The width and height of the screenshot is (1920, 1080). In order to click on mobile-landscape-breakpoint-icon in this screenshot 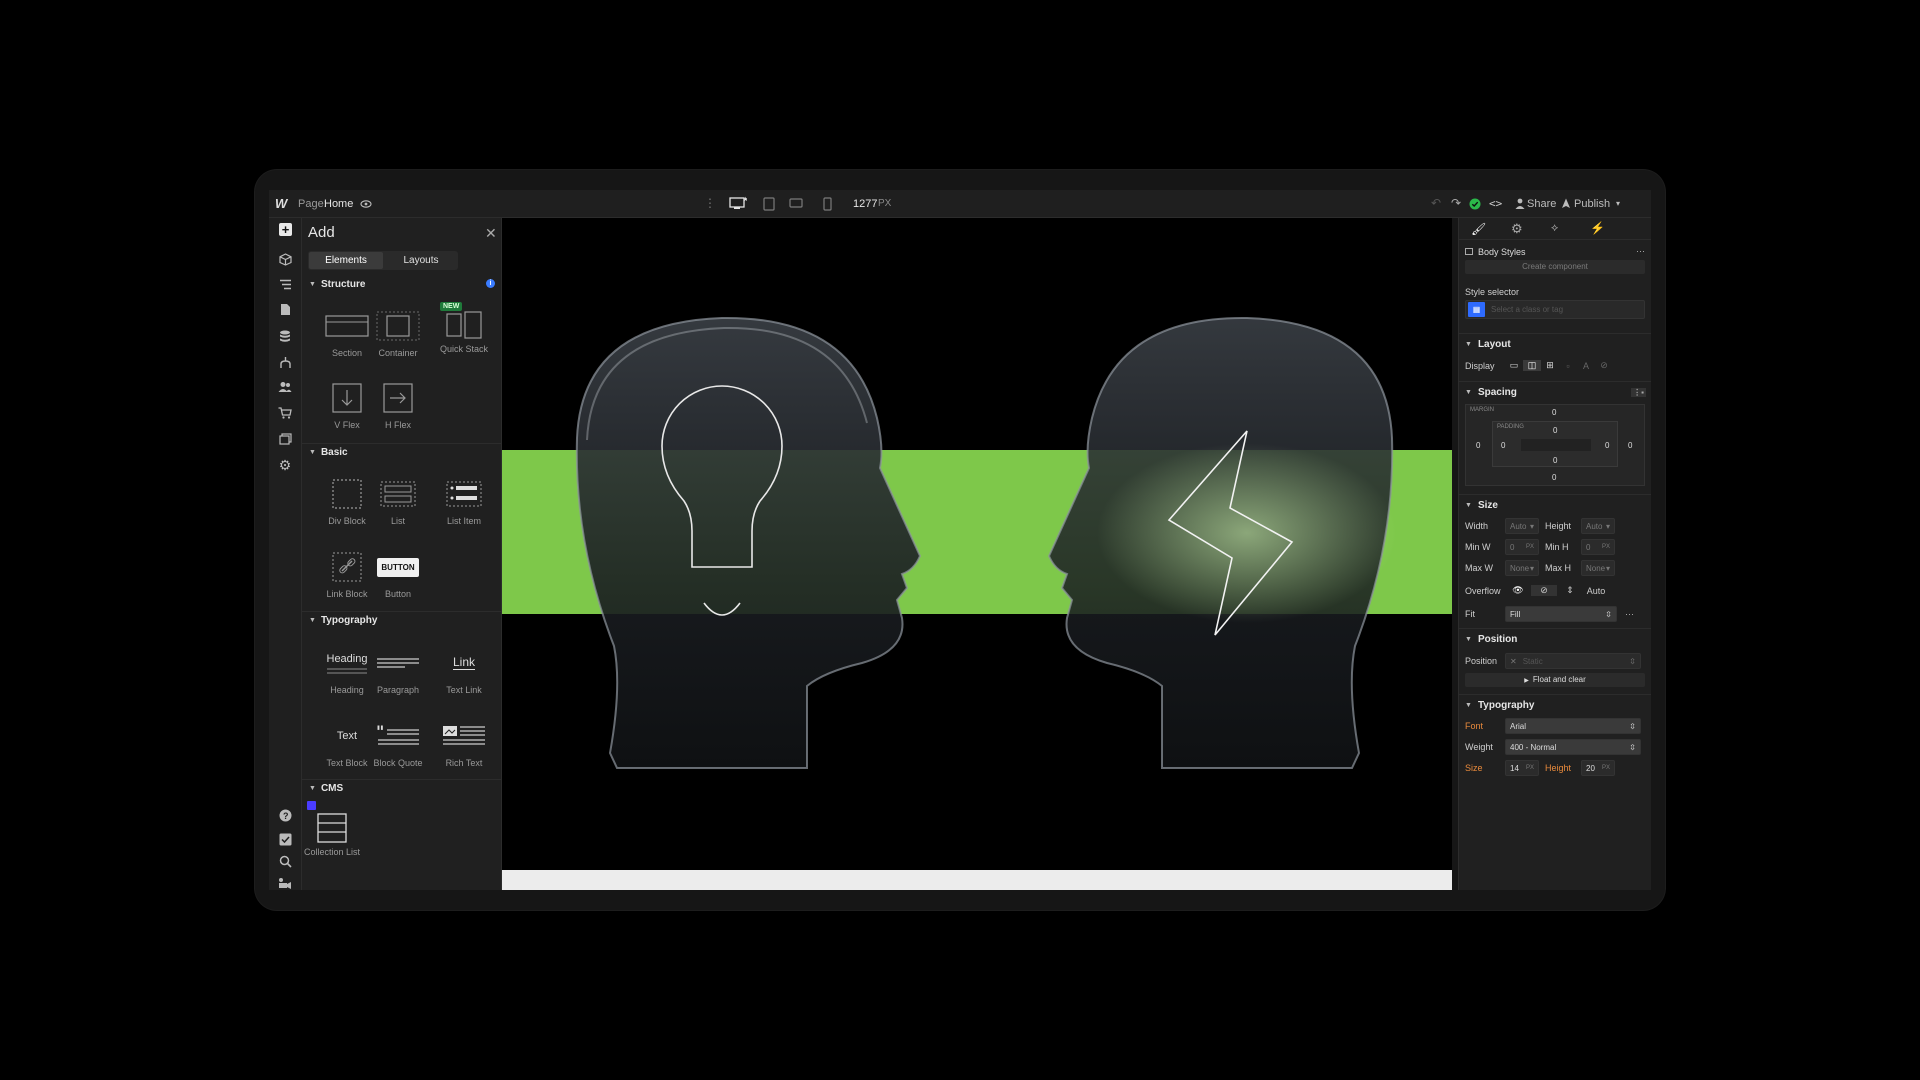, I will do `click(796, 203)`.